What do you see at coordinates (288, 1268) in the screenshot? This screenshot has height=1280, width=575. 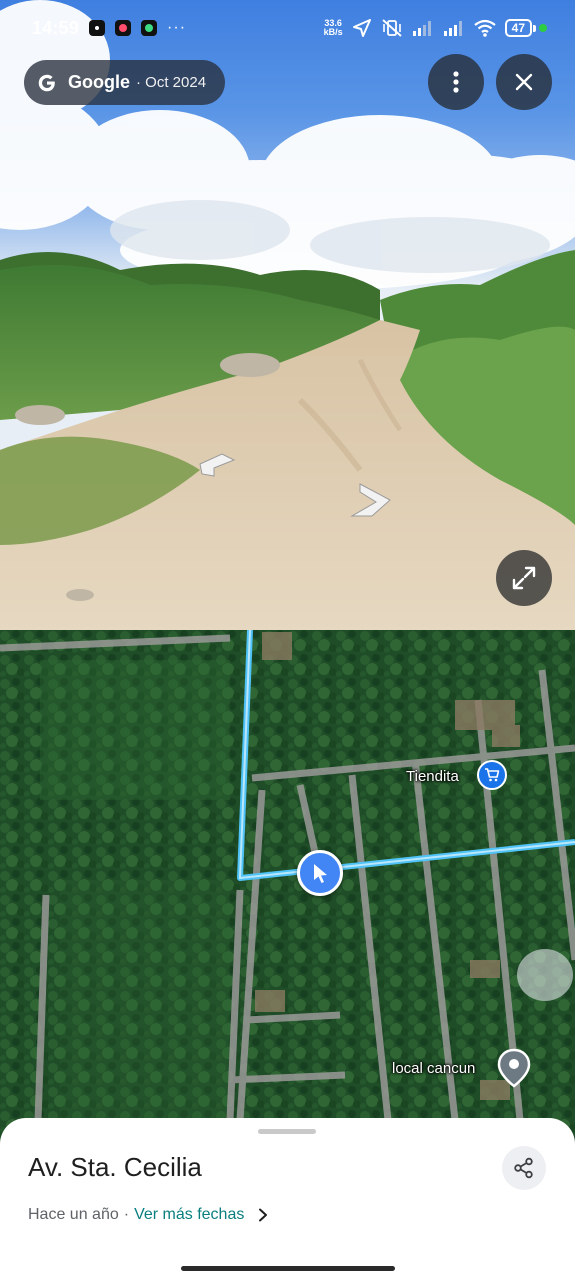 I see `gesture-navigation-bar` at bounding box center [288, 1268].